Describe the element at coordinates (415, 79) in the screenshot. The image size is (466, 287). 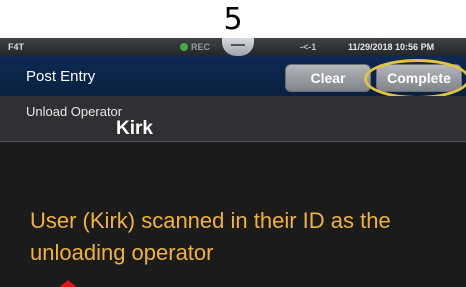
I see `highlight-ring` at that location.